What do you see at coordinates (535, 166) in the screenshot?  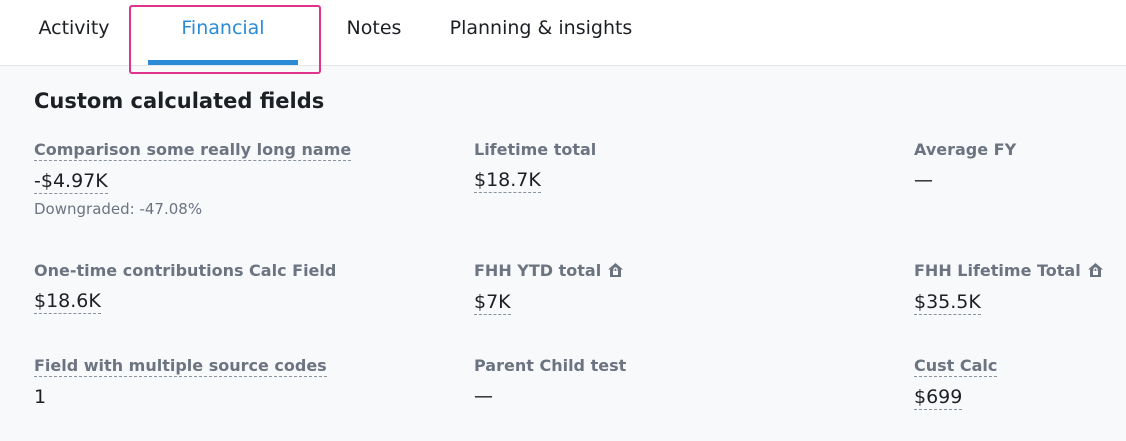 I see `field-lifetime-total: Lifetime total $18.7K` at bounding box center [535, 166].